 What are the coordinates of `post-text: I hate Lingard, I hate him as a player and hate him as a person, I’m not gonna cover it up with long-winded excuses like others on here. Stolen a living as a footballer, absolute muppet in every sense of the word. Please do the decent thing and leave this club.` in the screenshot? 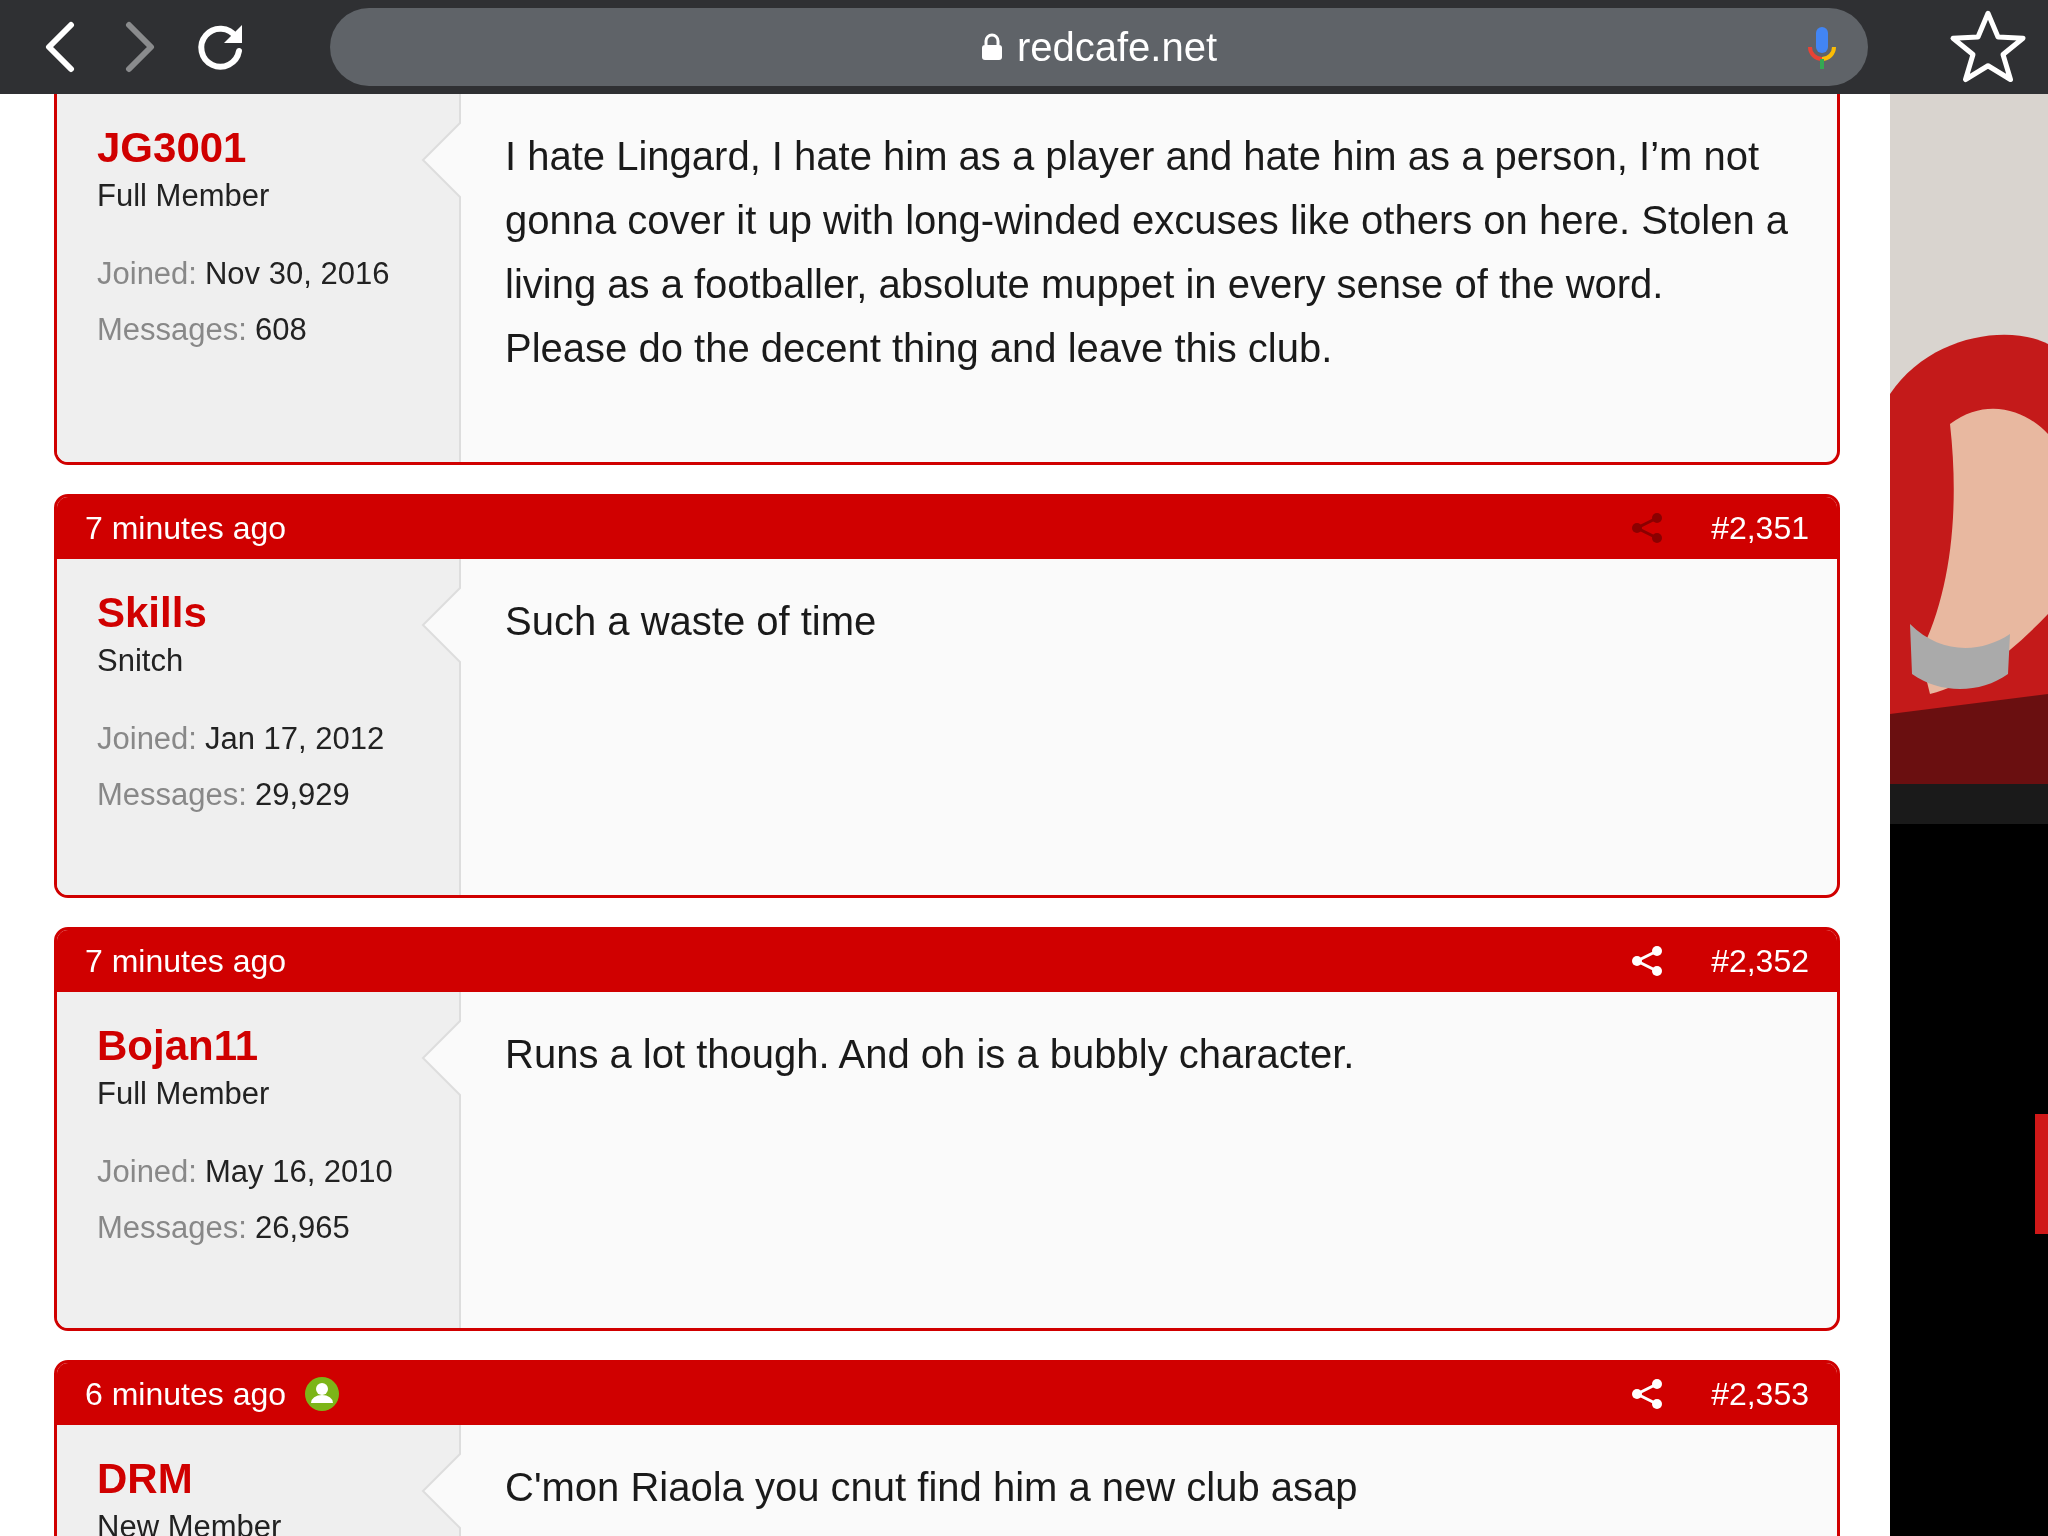 It's located at (1146, 252).